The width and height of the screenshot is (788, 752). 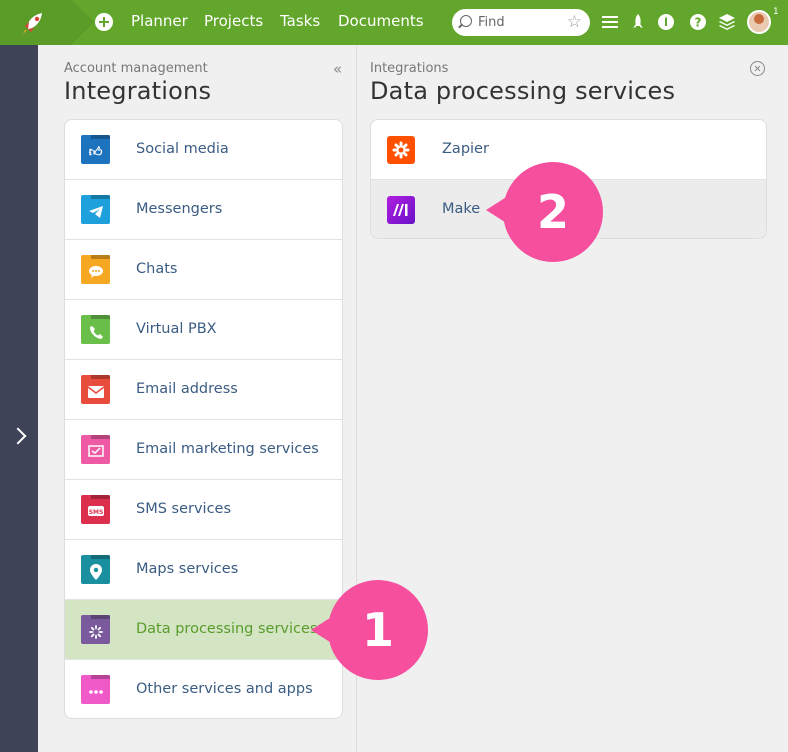 I want to click on nav-projects: Projects, so click(x=233, y=21).